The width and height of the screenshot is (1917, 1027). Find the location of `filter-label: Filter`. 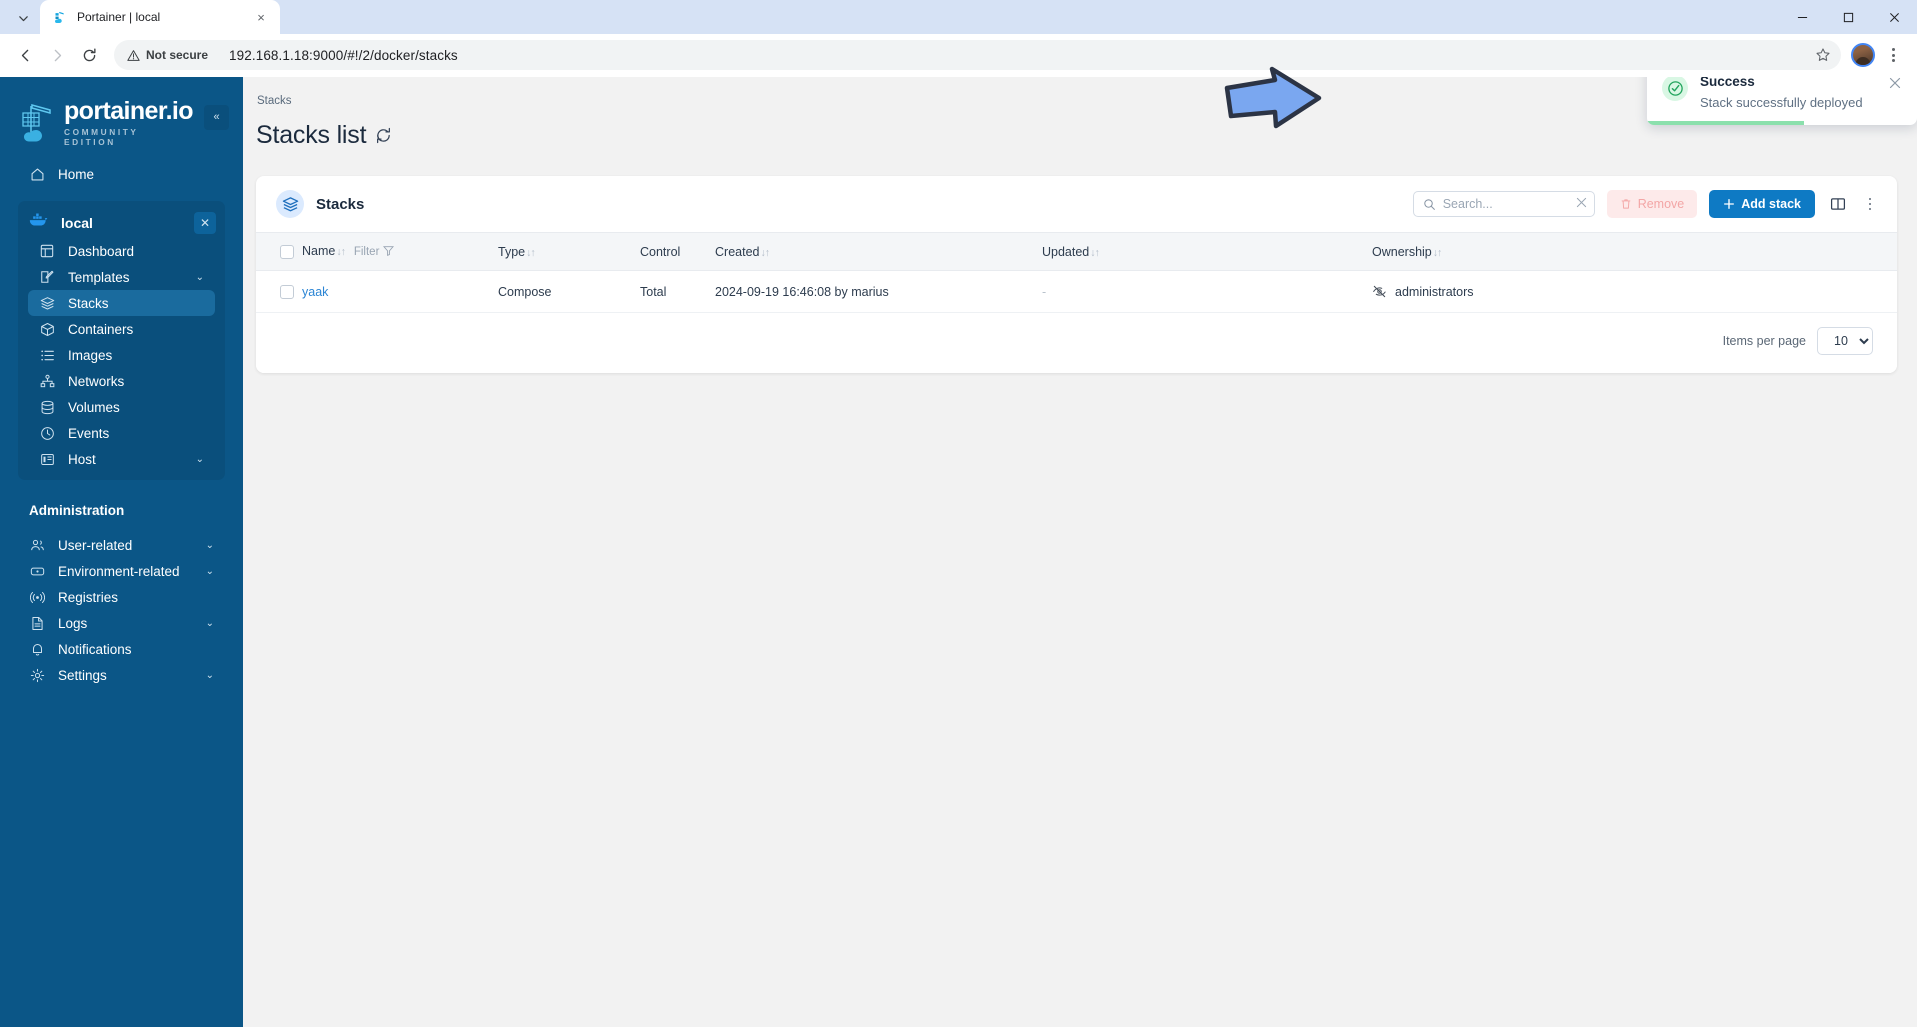

filter-label: Filter is located at coordinates (367, 252).